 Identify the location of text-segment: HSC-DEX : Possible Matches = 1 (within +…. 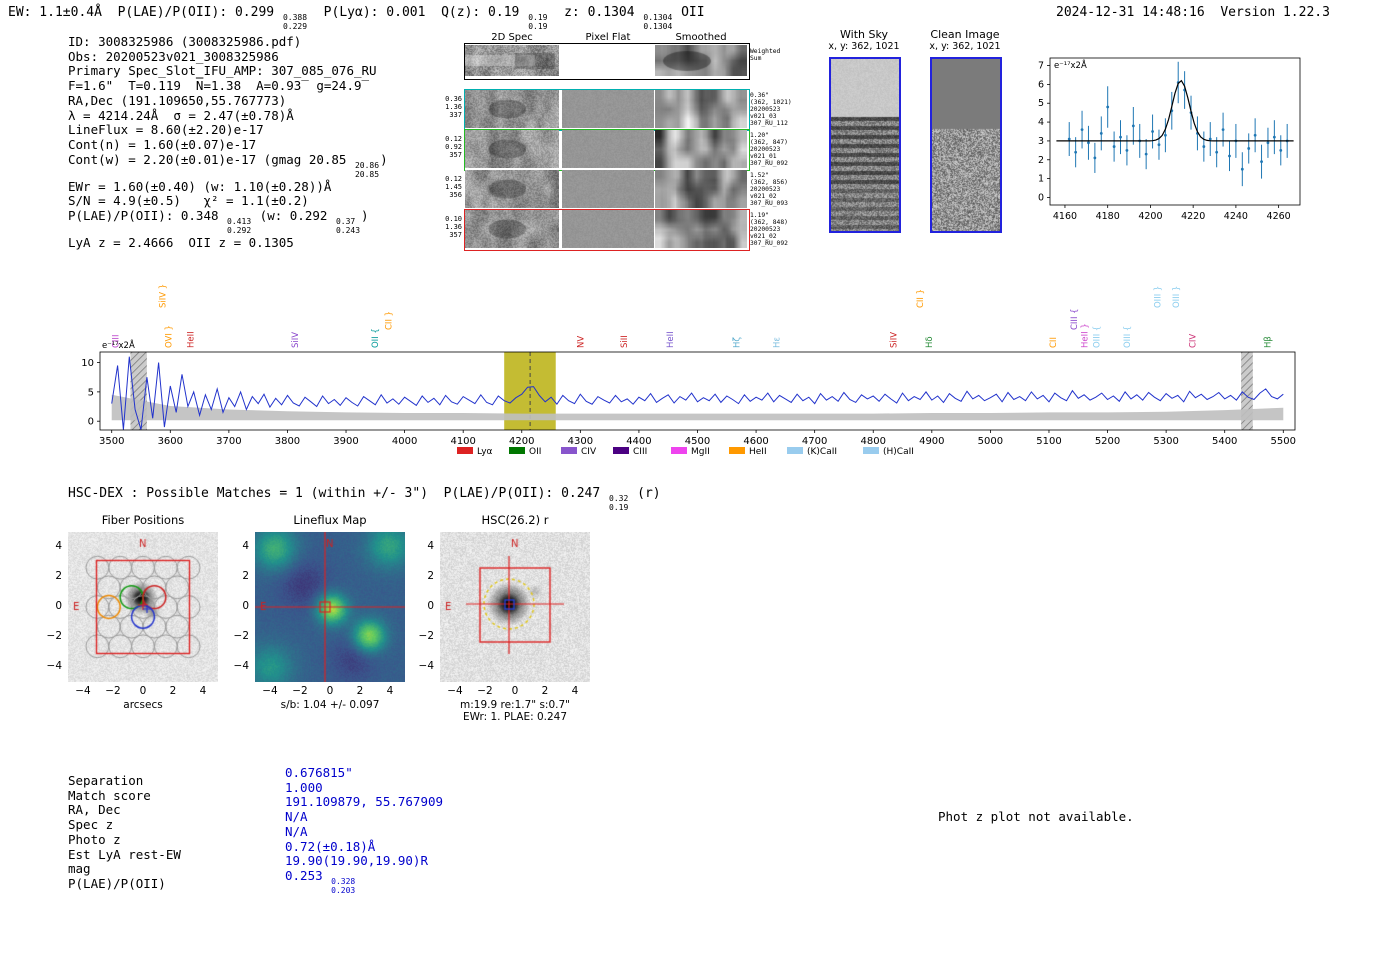
(338, 493).